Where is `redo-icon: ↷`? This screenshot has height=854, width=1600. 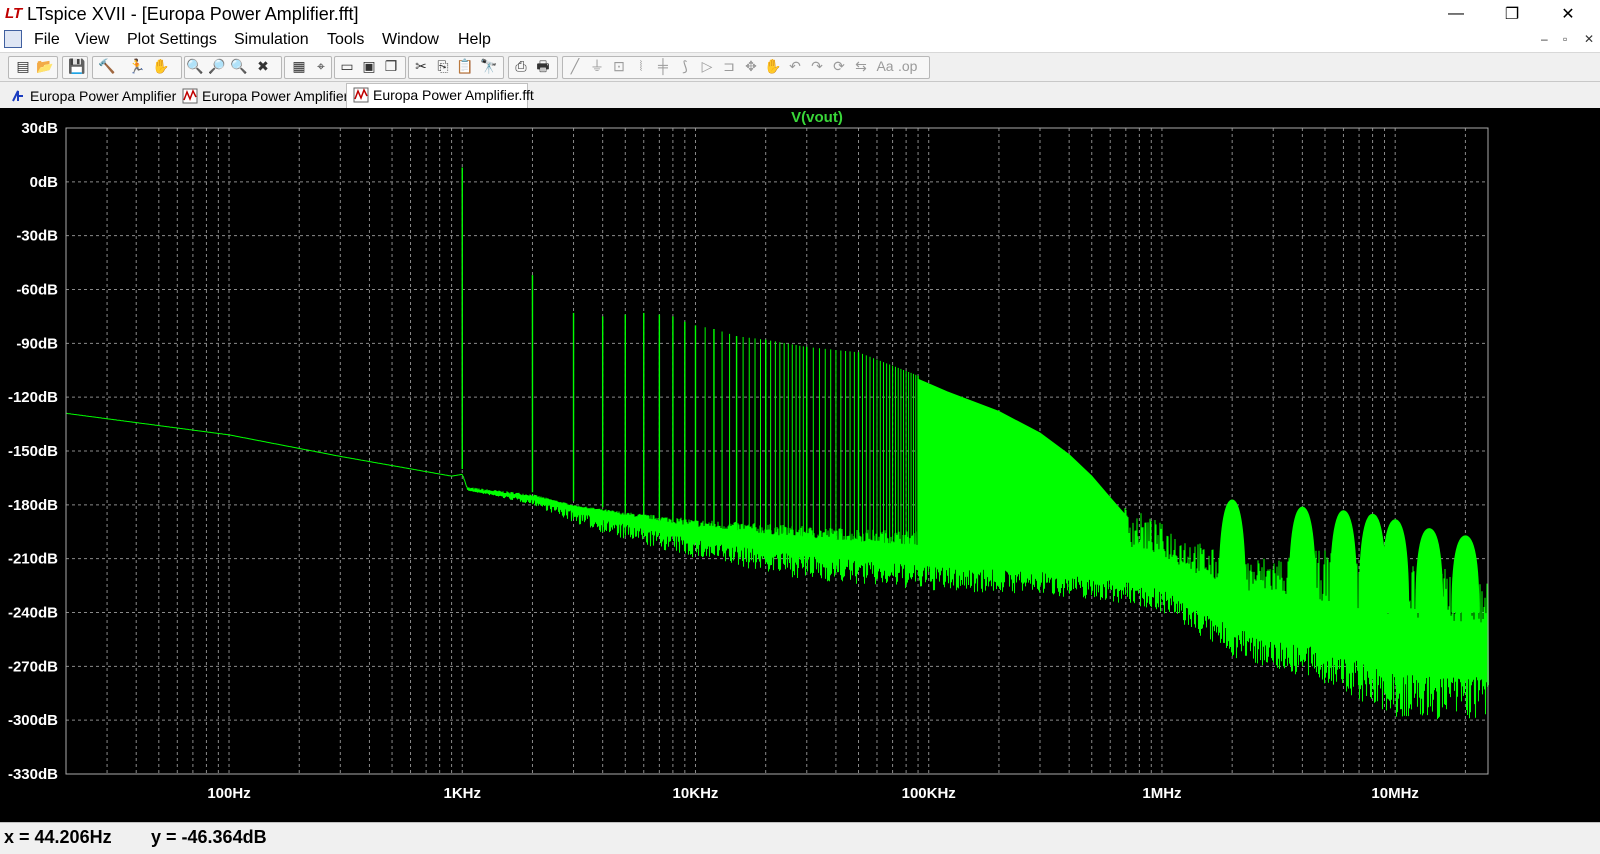
redo-icon: ↷ is located at coordinates (817, 66).